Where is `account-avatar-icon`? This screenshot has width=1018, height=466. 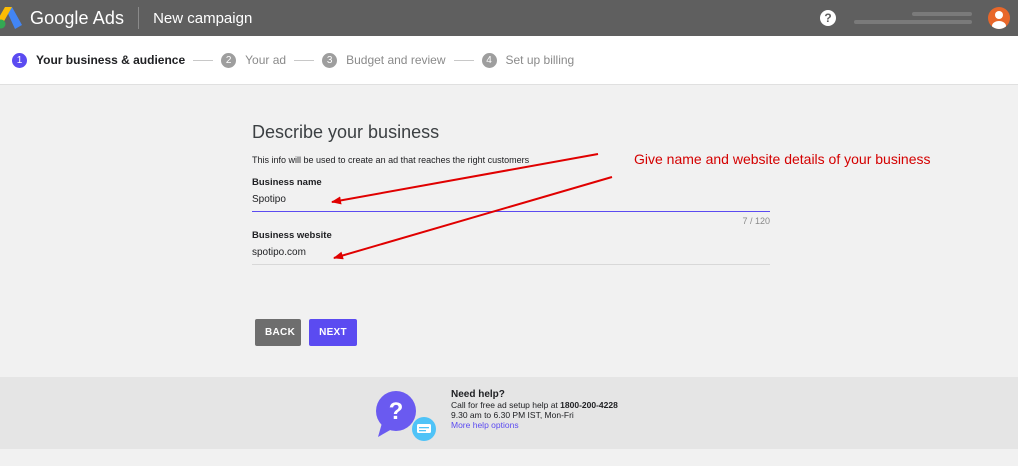 account-avatar-icon is located at coordinates (999, 18).